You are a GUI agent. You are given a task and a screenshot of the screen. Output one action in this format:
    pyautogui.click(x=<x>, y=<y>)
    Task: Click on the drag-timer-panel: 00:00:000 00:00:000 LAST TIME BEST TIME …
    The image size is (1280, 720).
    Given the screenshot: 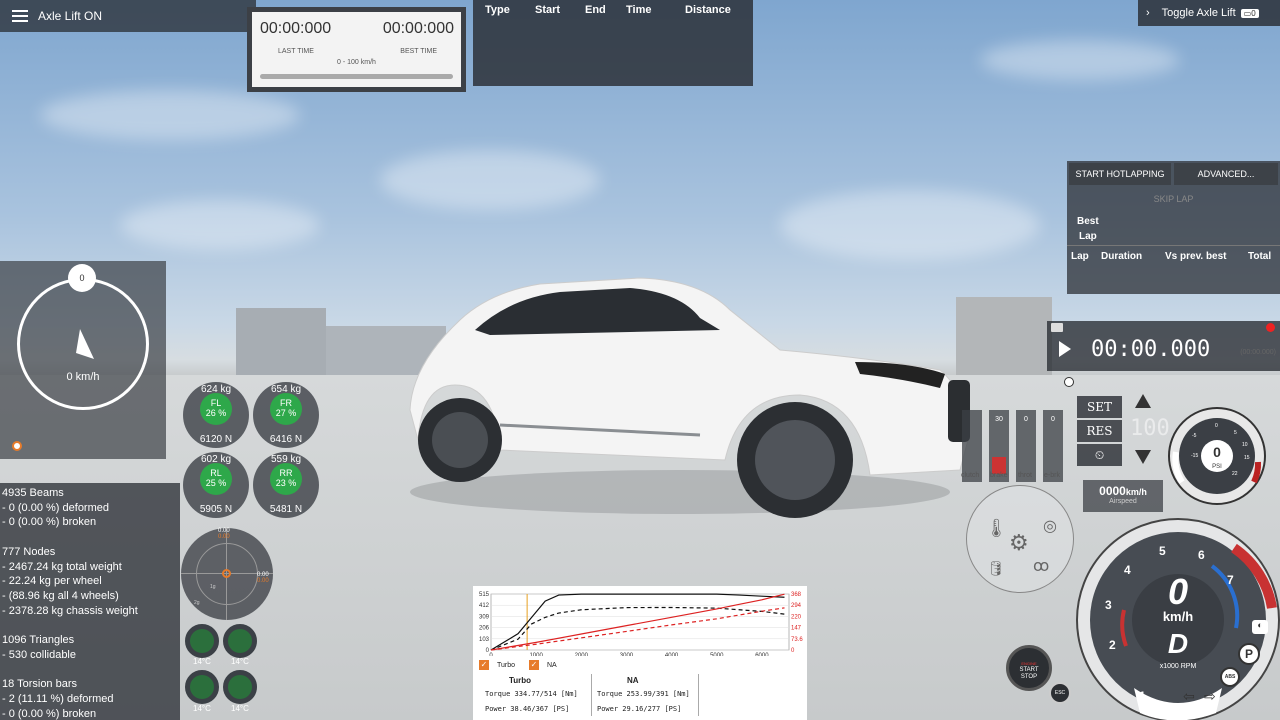 What is the action you would take?
    pyautogui.click(x=356, y=49)
    